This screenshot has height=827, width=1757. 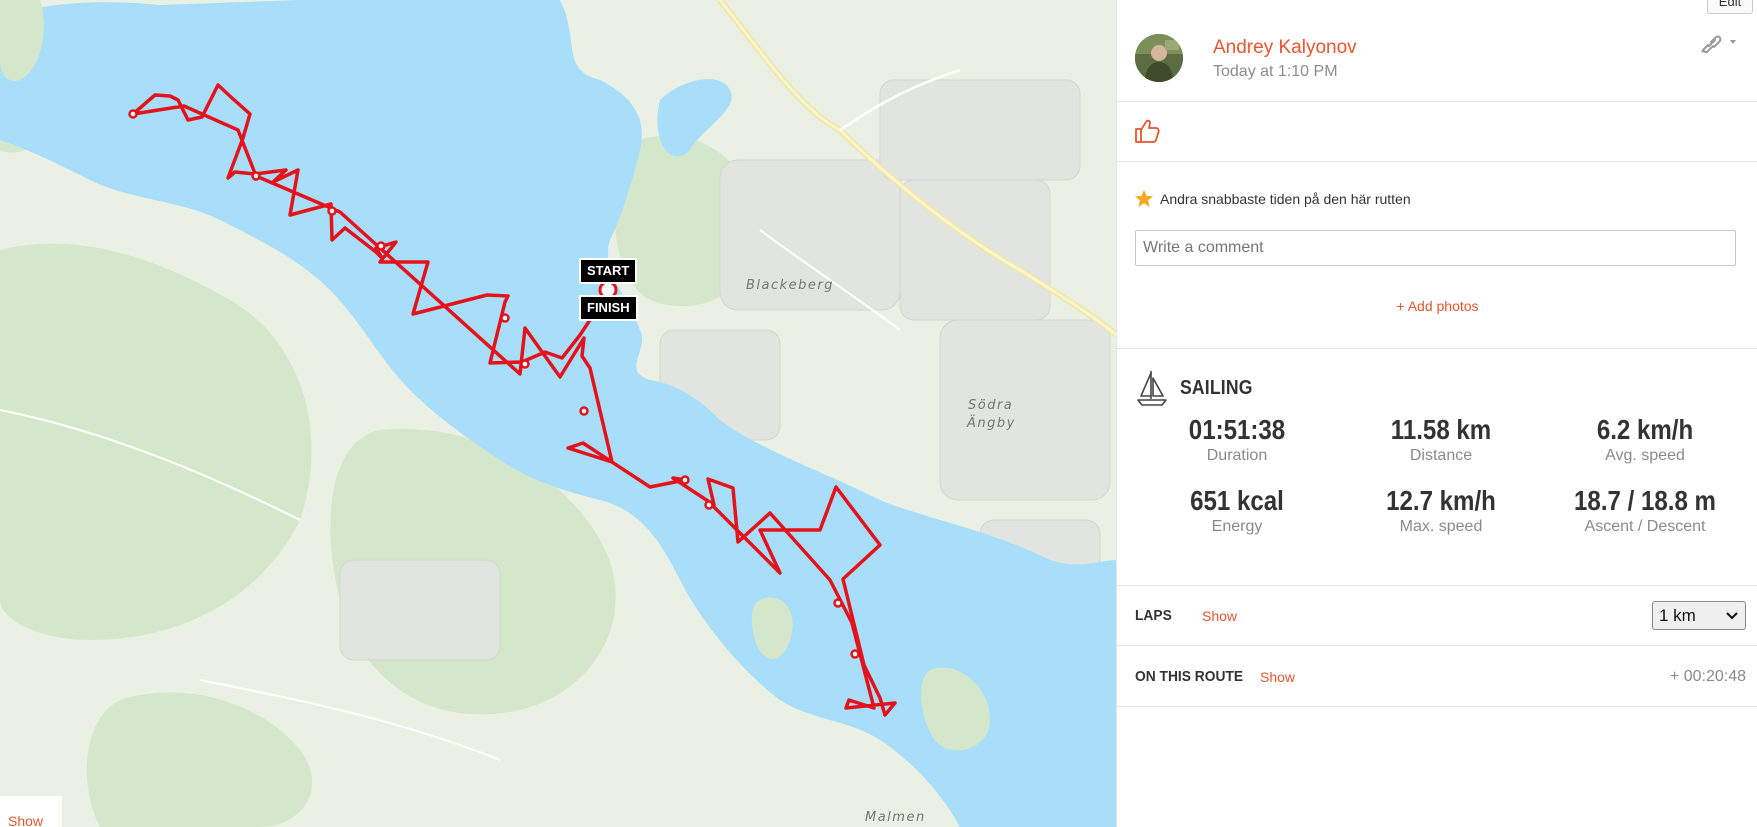 I want to click on sailboat-icon, so click(x=1152, y=388).